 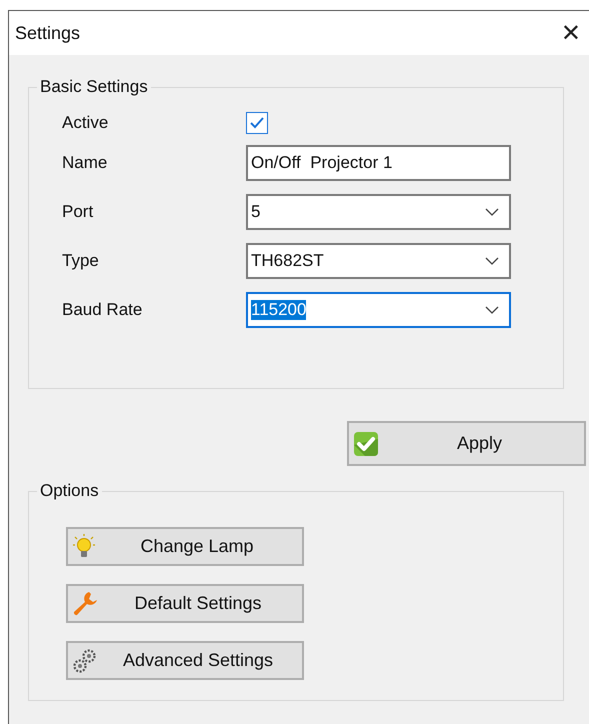 I want to click on field-label: Baud Rate, so click(x=103, y=310).